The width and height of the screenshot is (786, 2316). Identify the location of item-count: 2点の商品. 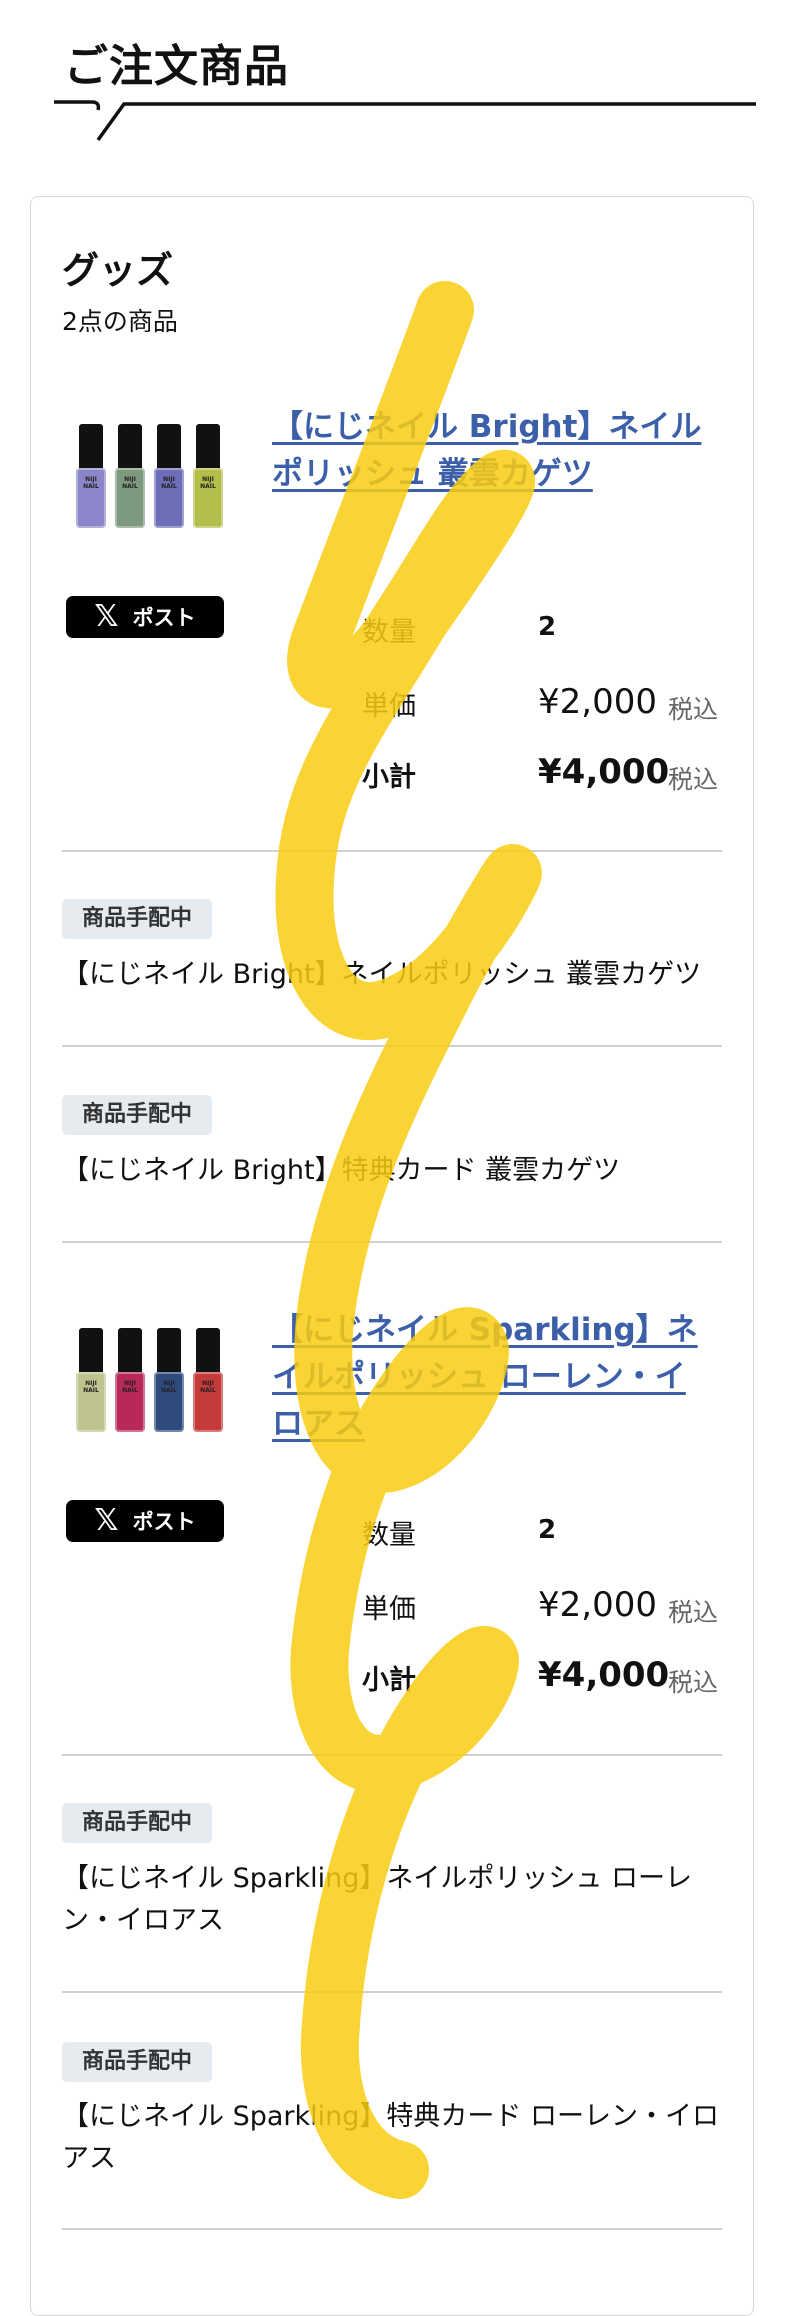
(120, 321).